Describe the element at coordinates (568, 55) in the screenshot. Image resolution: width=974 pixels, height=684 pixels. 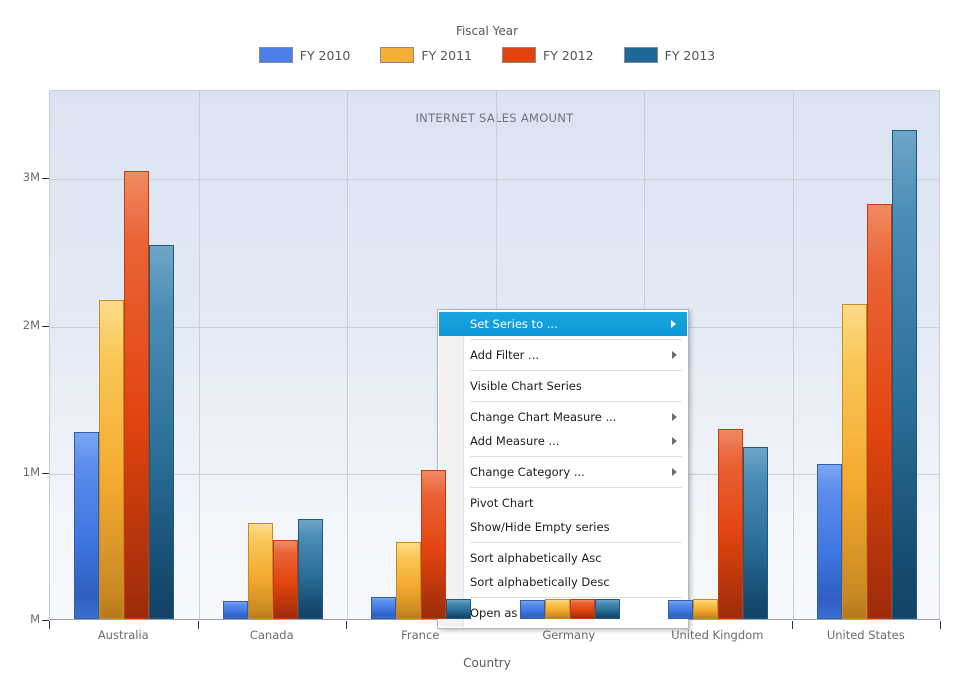
I see `legend-item-label: FY 2012` at that location.